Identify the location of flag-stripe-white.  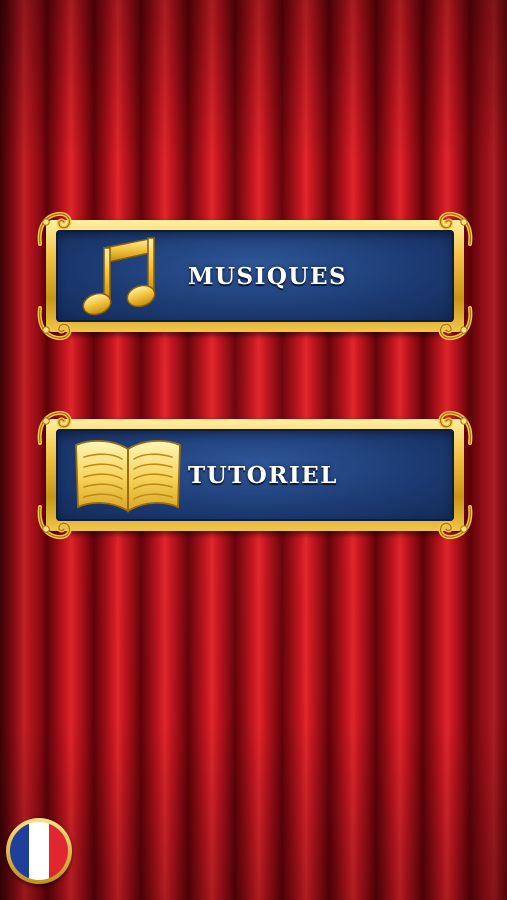
(39, 851).